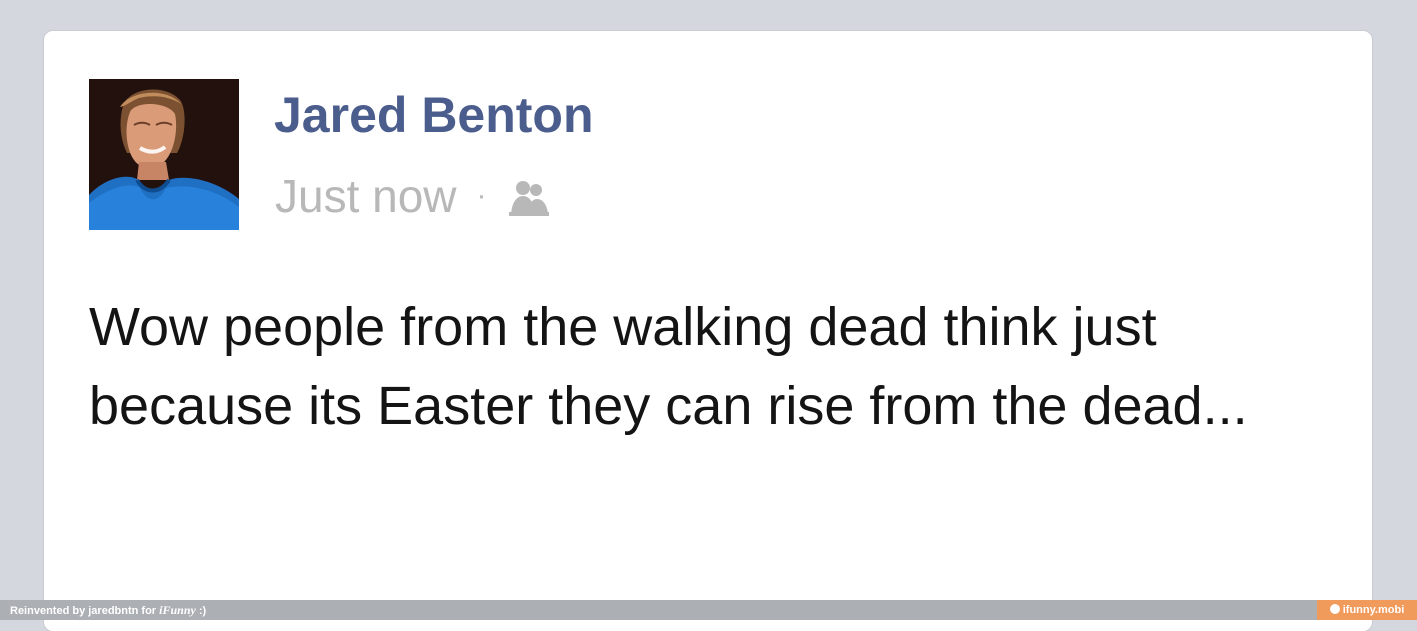 The height and width of the screenshot is (631, 1417). What do you see at coordinates (177, 610) in the screenshot?
I see `ifunny-brand-text: iFunny` at bounding box center [177, 610].